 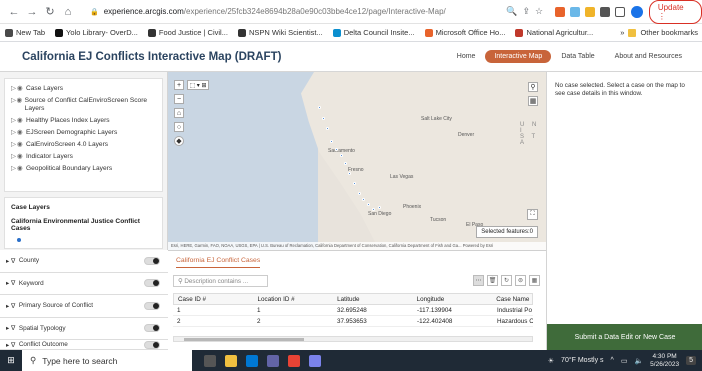 I want to click on profile-avatar, so click(x=637, y=11).